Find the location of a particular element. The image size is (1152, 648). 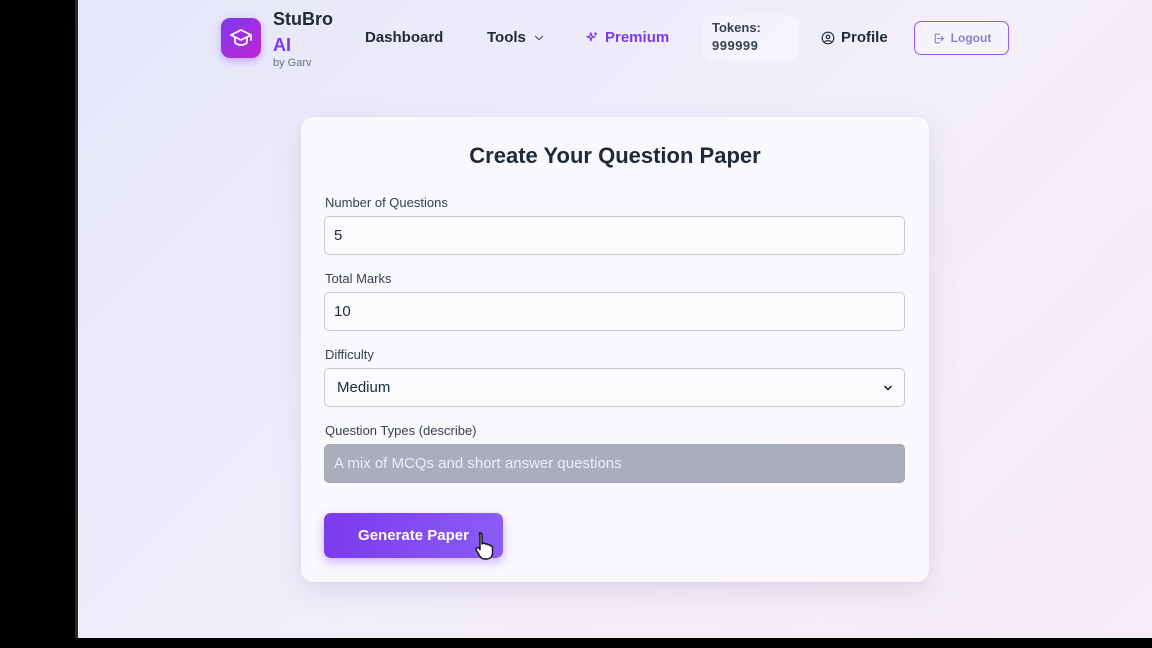

graduation-cap-icon is located at coordinates (241, 37).